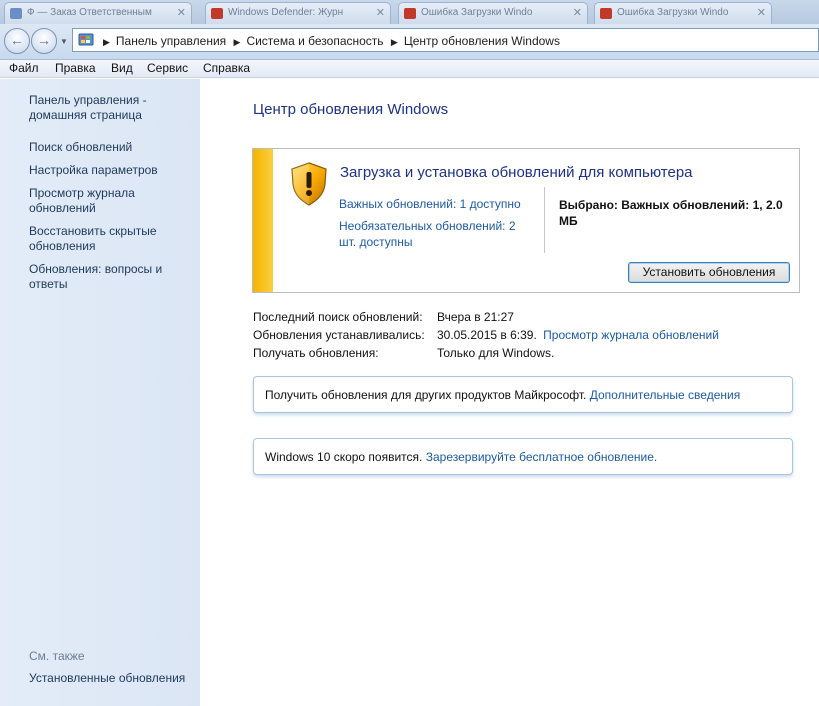 This screenshot has height=706, width=819. Describe the element at coordinates (544, 220) in the screenshot. I see `panel-divider` at that location.